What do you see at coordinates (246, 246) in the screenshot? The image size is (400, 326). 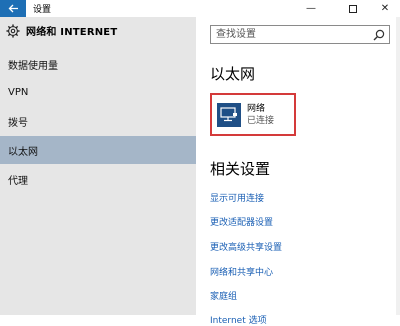 I see `link-advanced-sharing-settings: 更改高级共享设置` at bounding box center [246, 246].